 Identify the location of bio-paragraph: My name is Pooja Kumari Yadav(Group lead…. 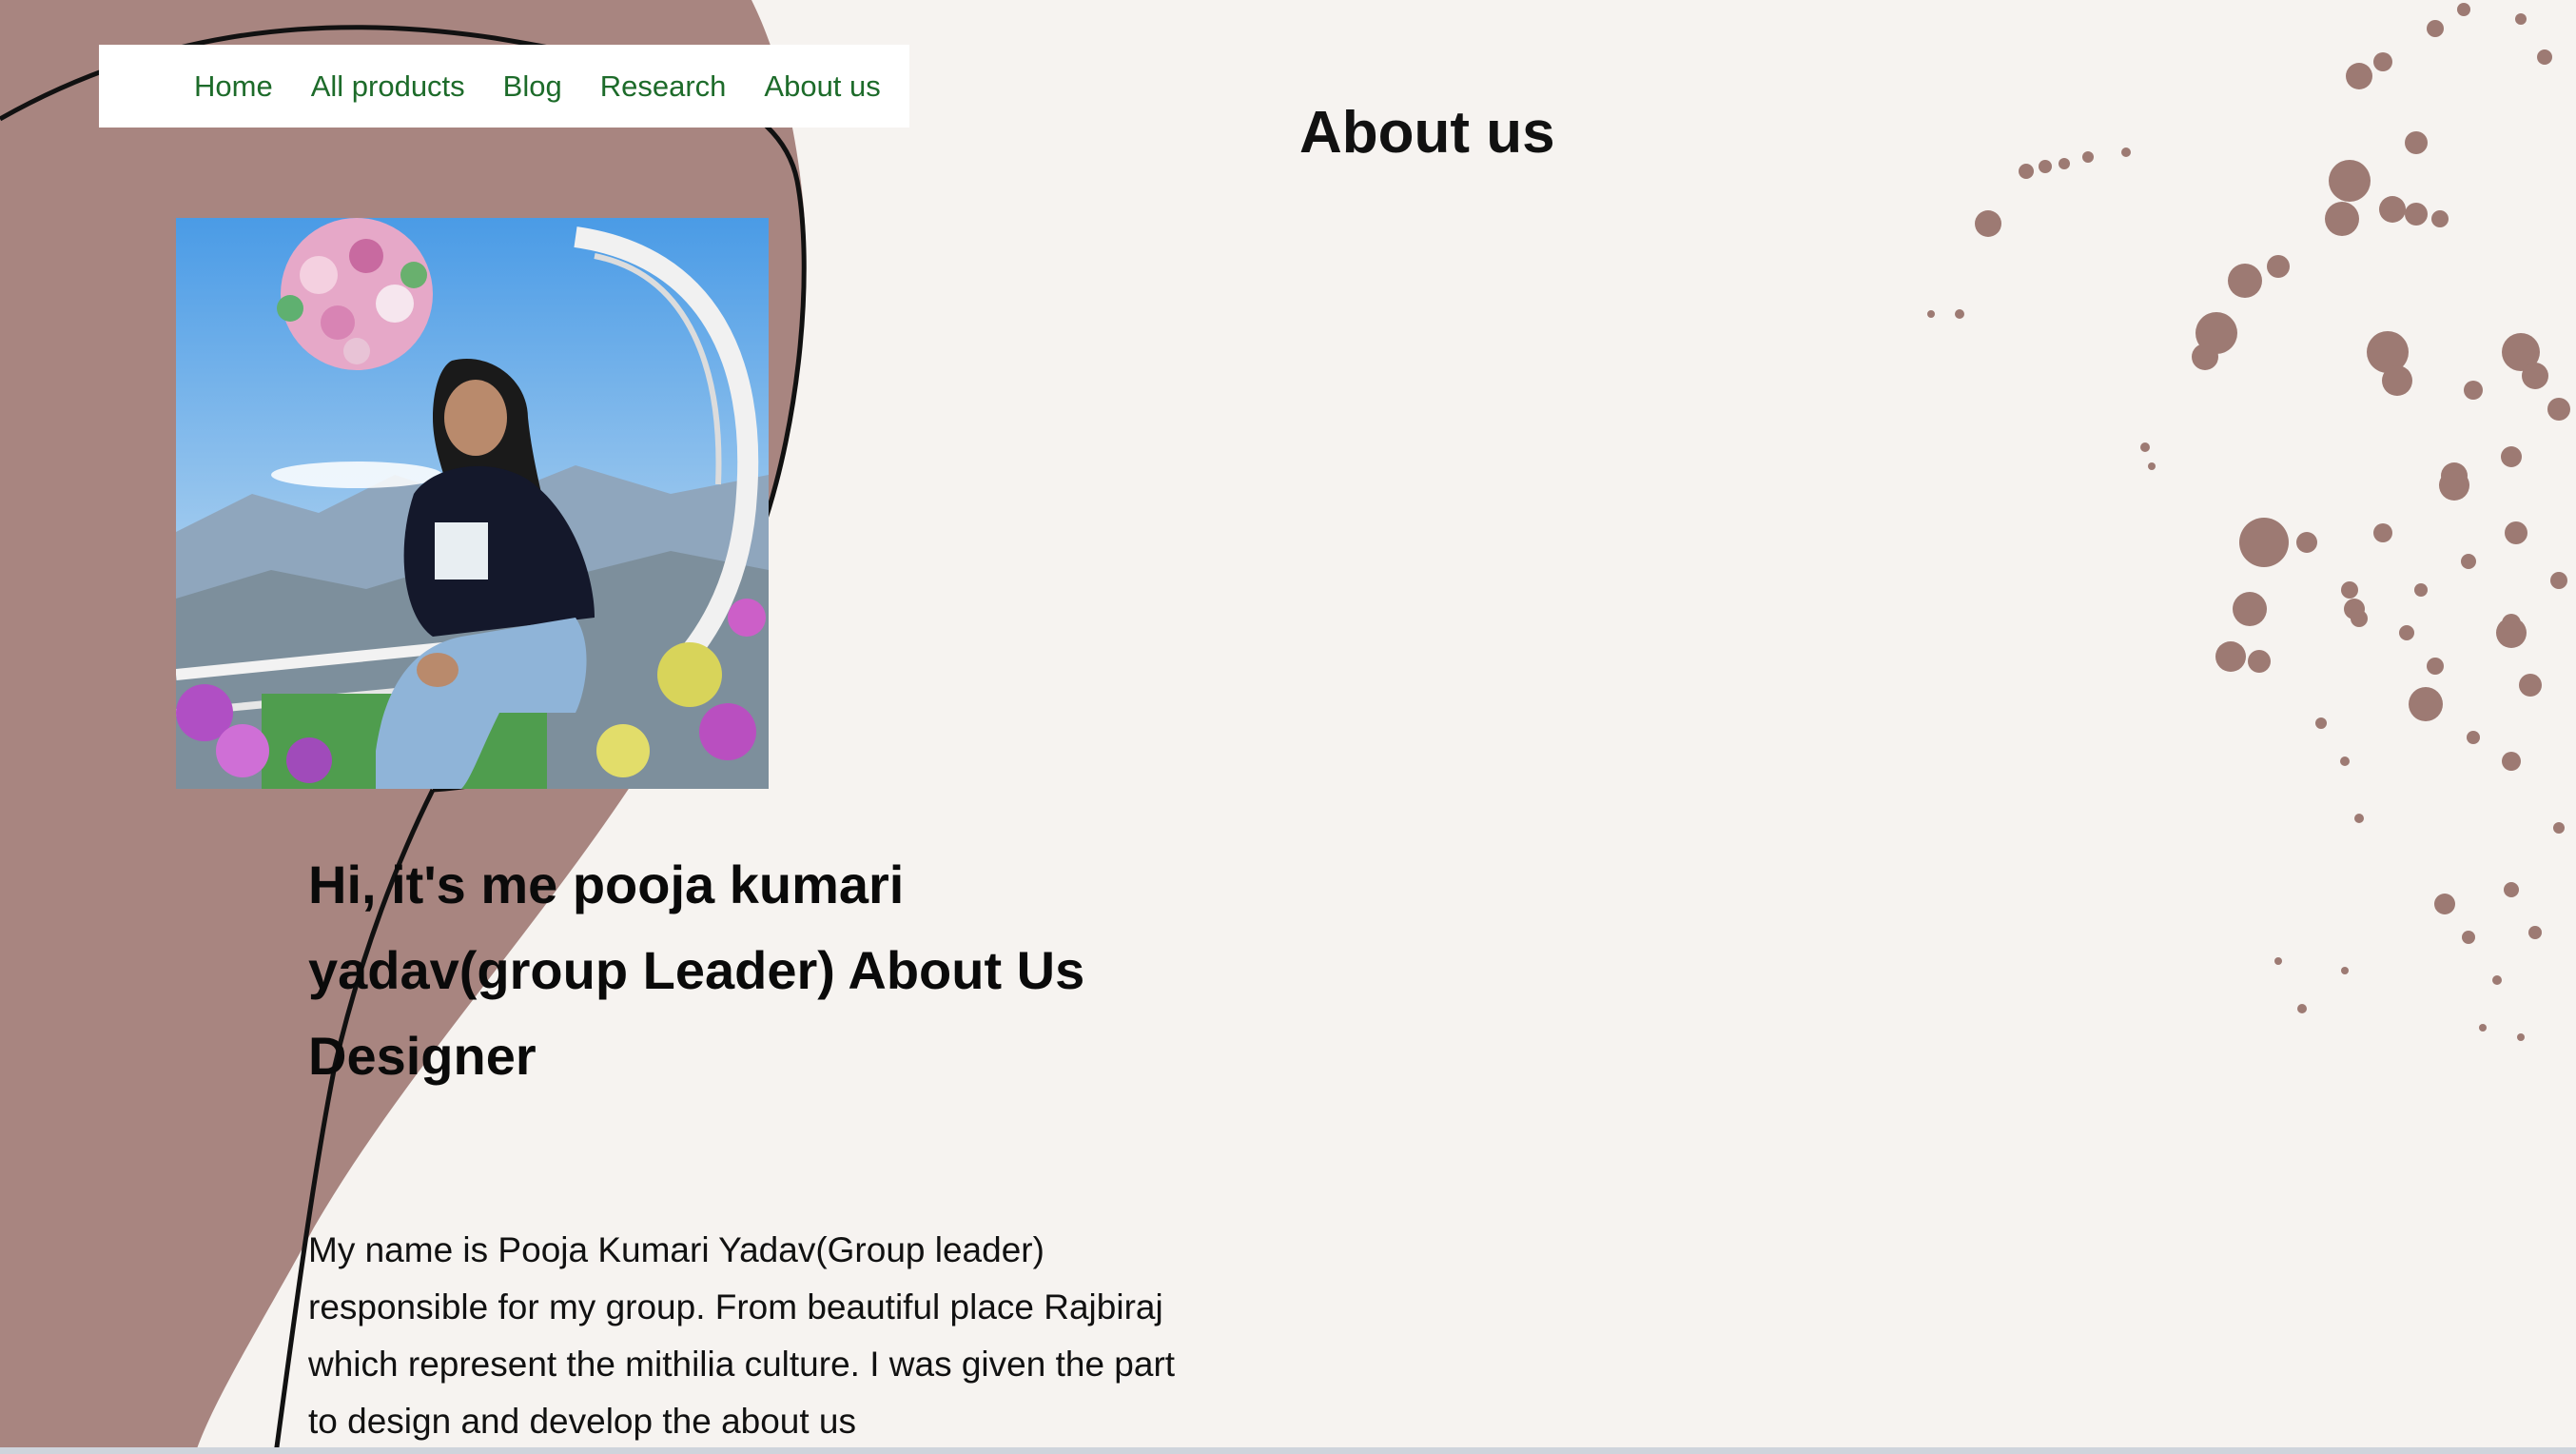
(742, 1335).